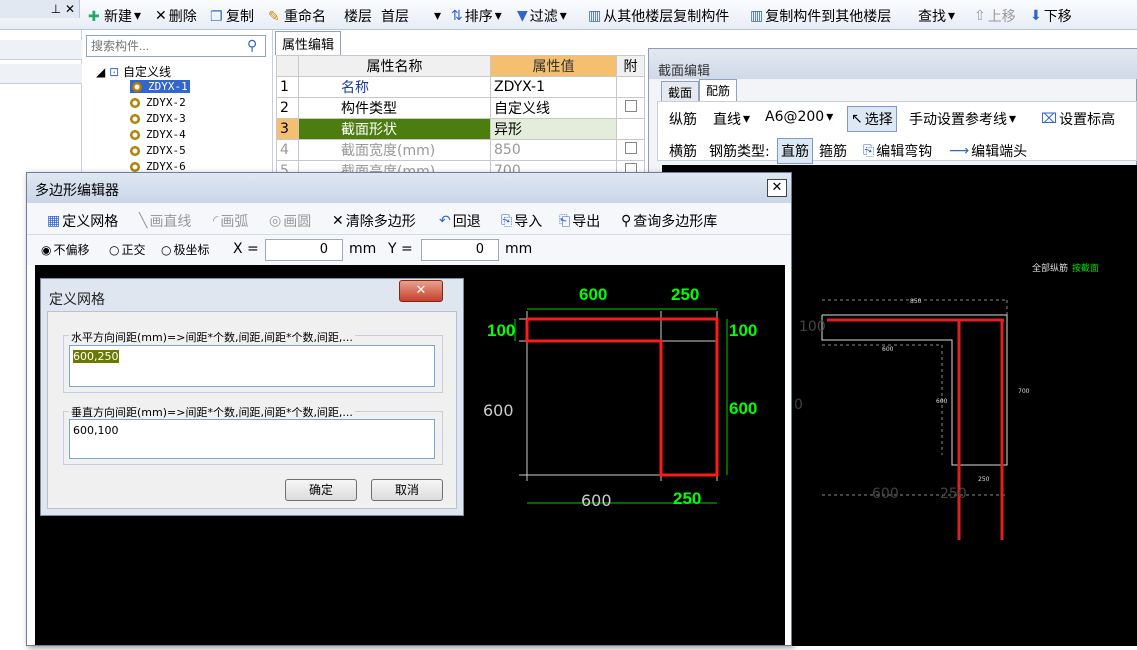 This screenshot has width=1137, height=650. Describe the element at coordinates (658, 16) in the screenshot. I see `copy-from-floor-button: ▥ 从其他楼层复制构件` at that location.